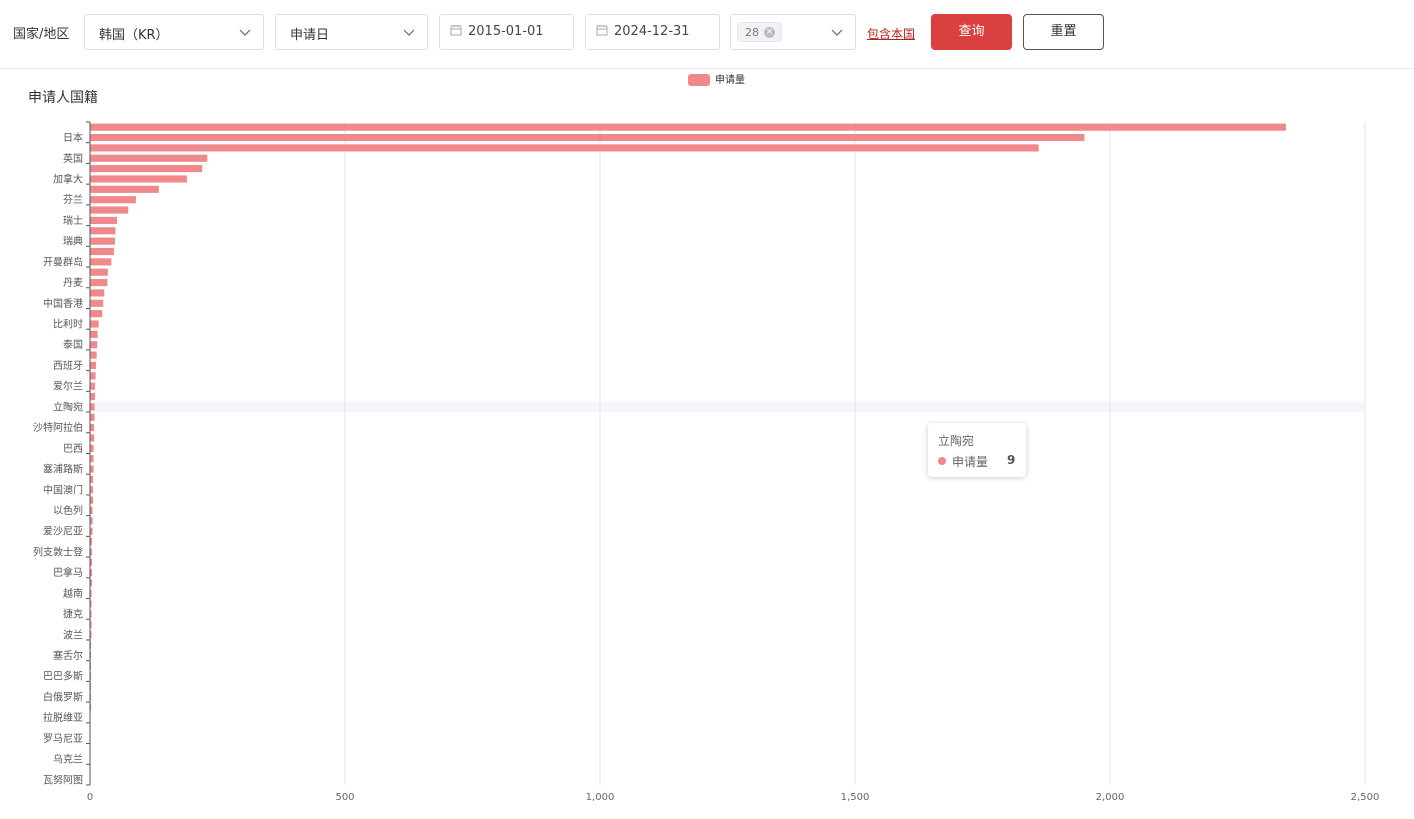  What do you see at coordinates (63, 489) in the screenshot?
I see `y-tick-label: 中国澳门` at bounding box center [63, 489].